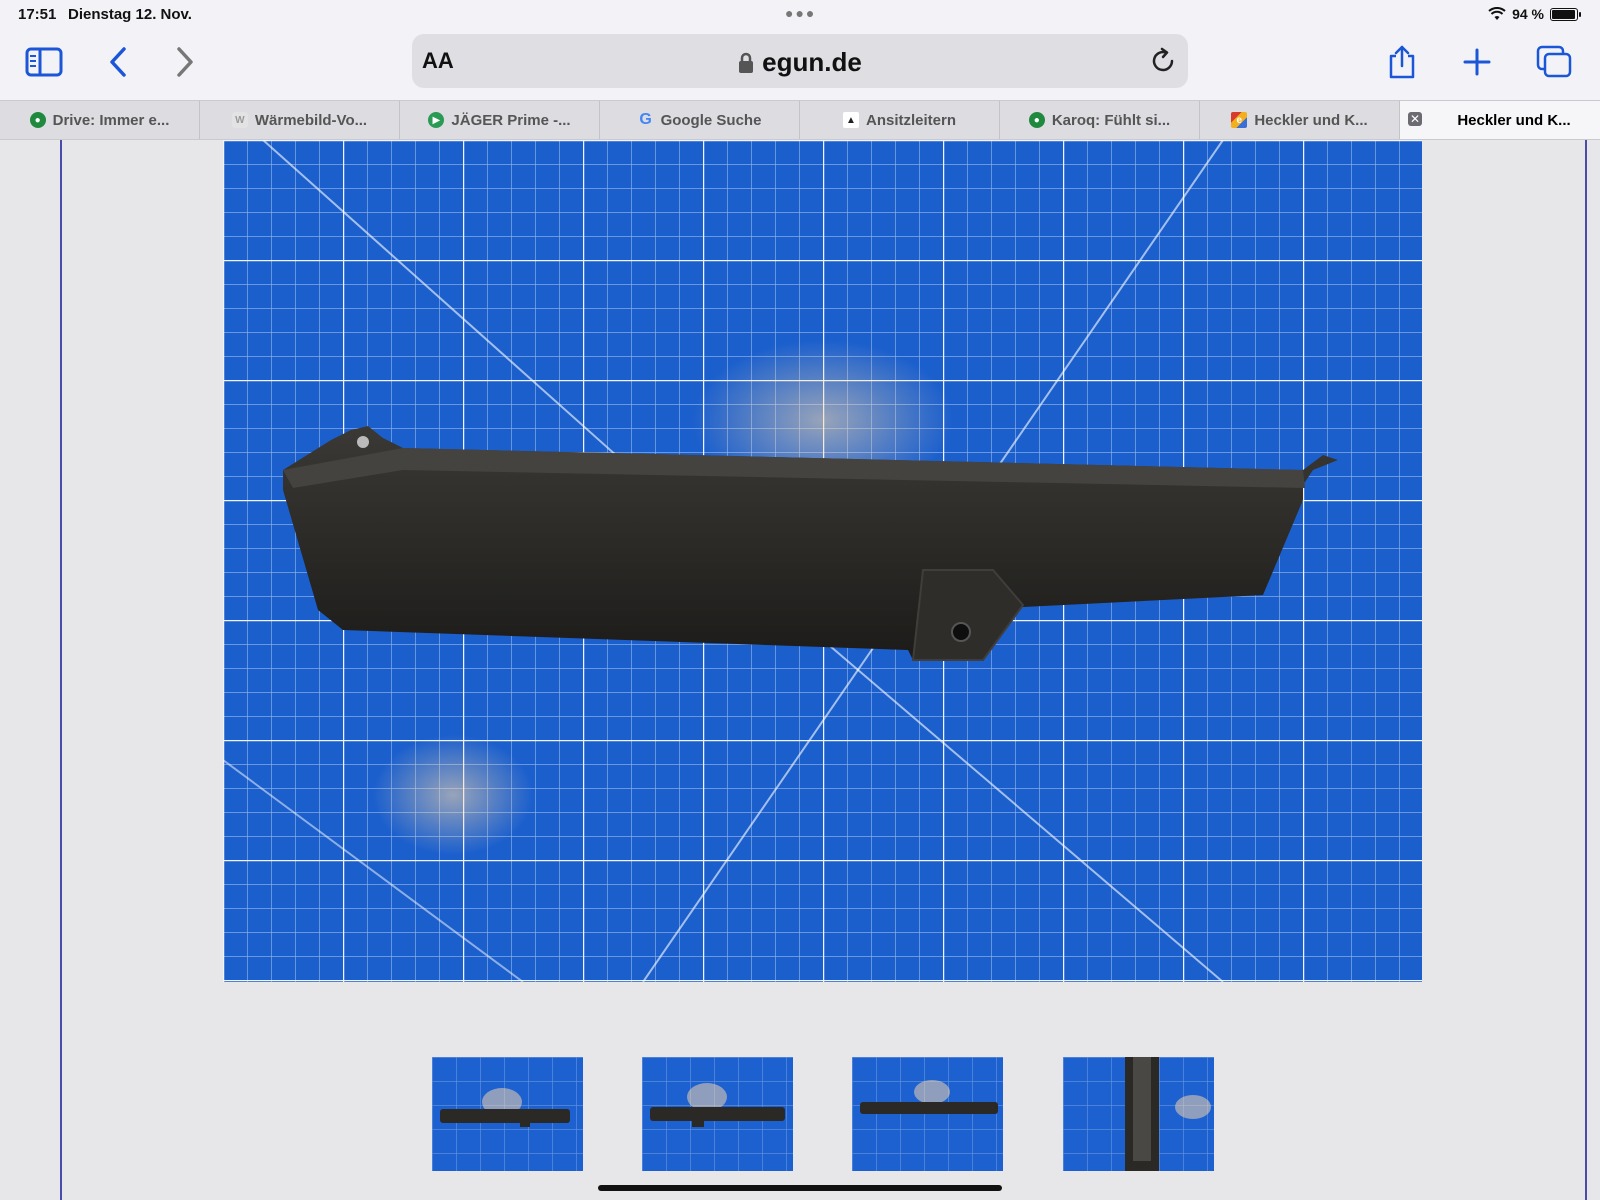 The height and width of the screenshot is (1200, 1600). I want to click on address-bar: AA egun.de, so click(800, 61).